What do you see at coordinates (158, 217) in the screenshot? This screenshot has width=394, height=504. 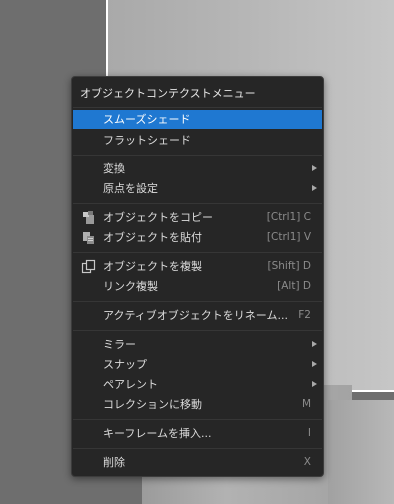 I see `menu-item-label: オブジェクトをコピー` at bounding box center [158, 217].